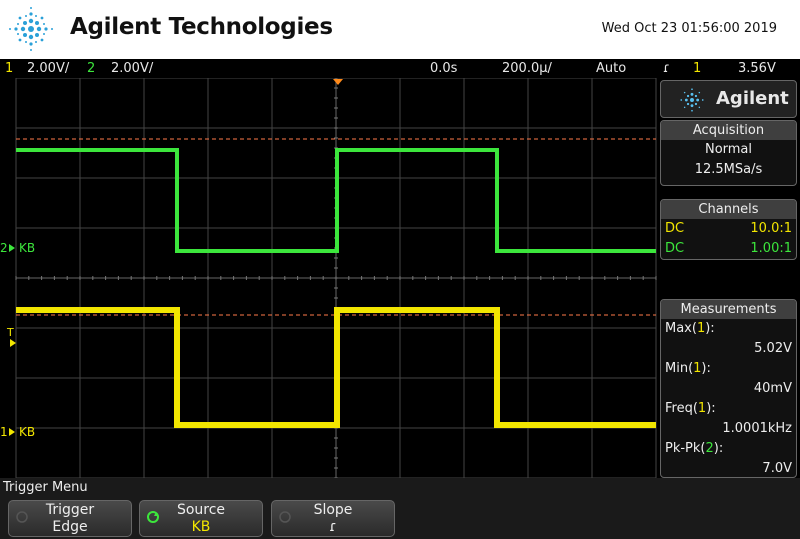 The image size is (800, 539). What do you see at coordinates (777, 468) in the screenshot?
I see `meas-pkpk-value: 7.0V` at bounding box center [777, 468].